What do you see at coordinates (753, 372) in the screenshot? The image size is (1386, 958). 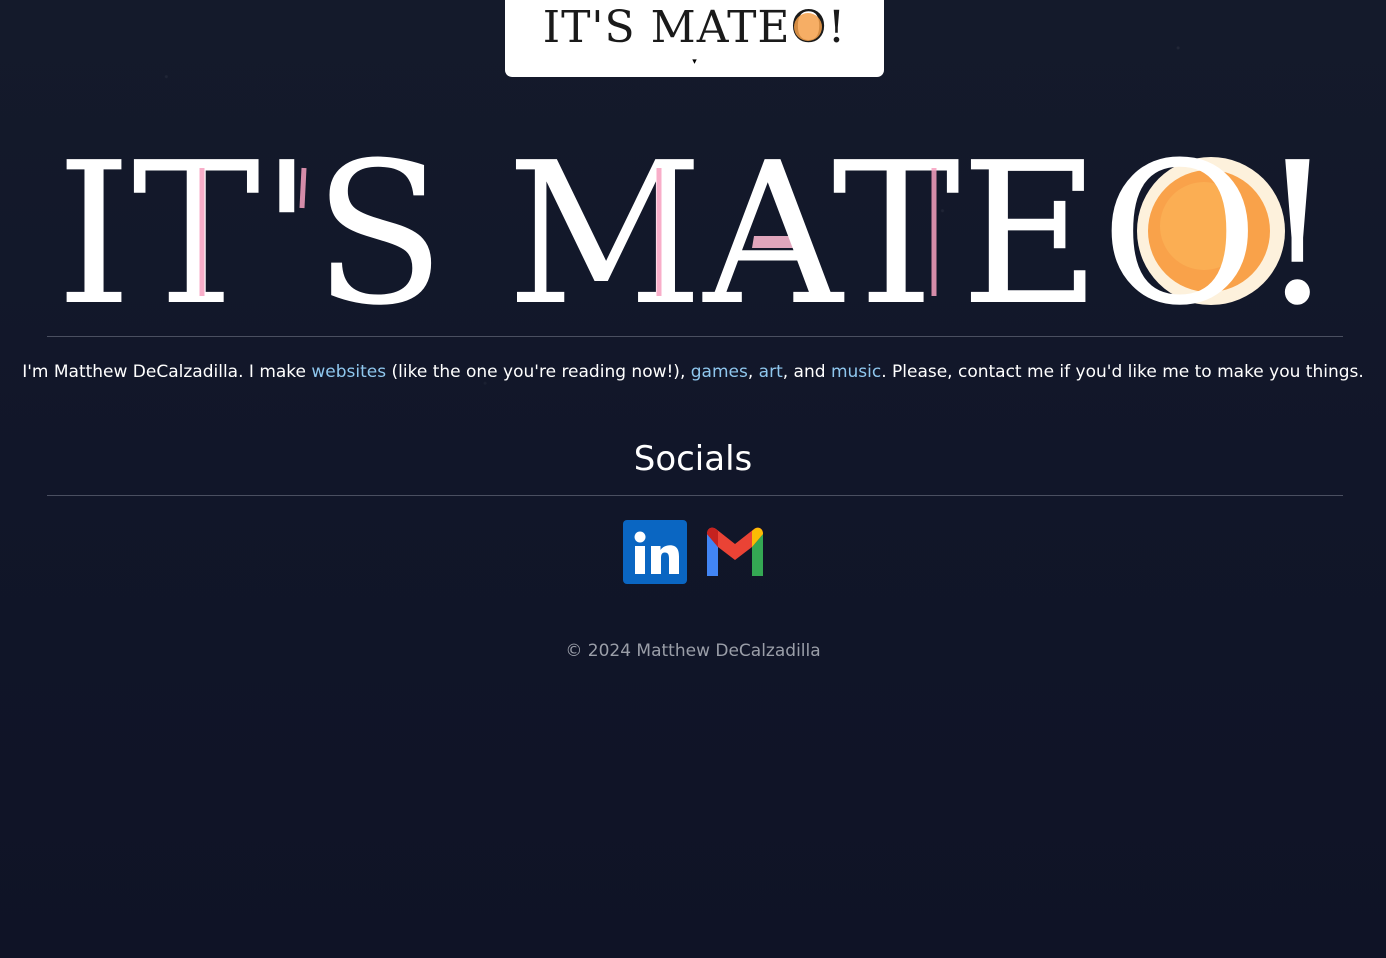 I see `intro-text: ,` at bounding box center [753, 372].